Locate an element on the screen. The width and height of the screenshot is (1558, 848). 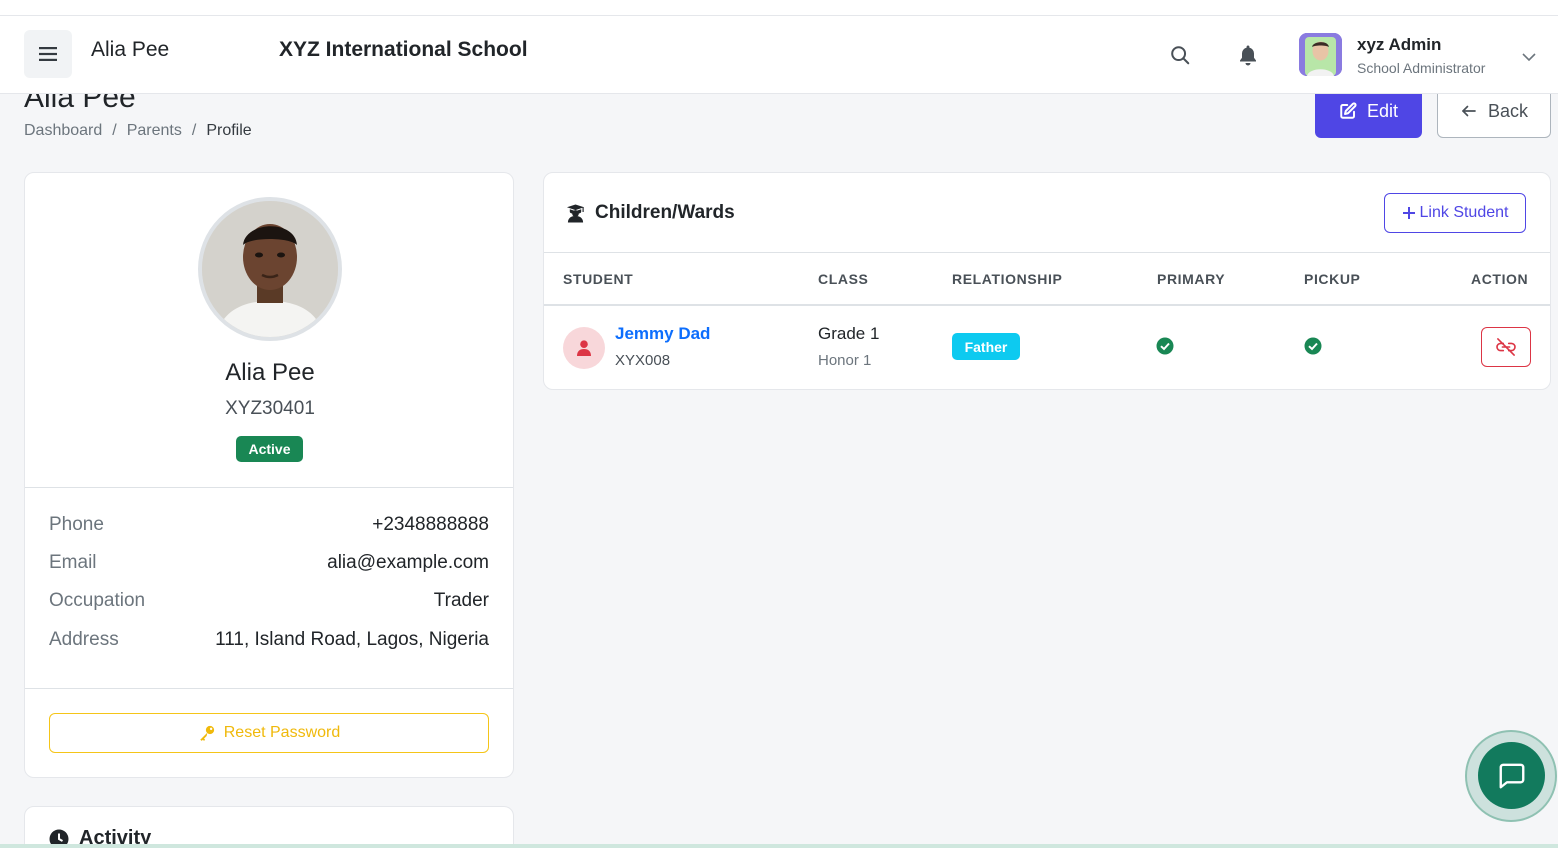
notifications-button is located at coordinates (1248, 57).